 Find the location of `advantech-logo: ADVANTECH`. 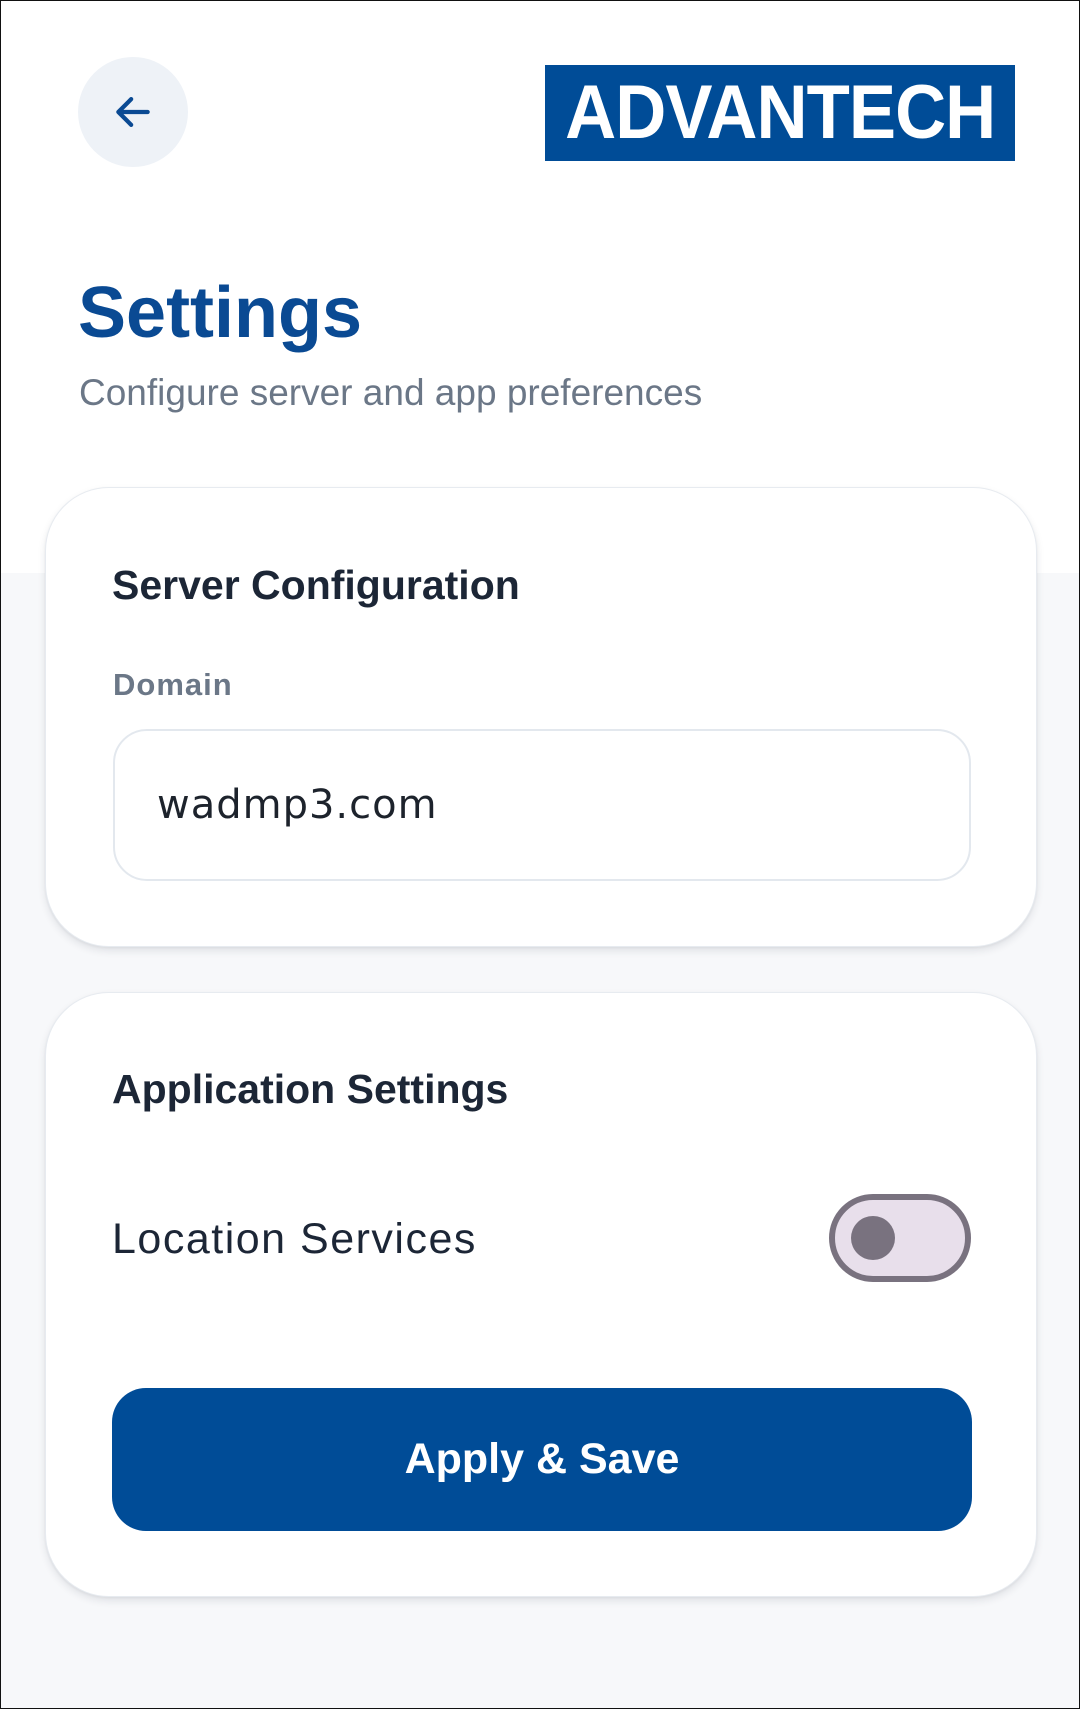

advantech-logo: ADVANTECH is located at coordinates (780, 113).